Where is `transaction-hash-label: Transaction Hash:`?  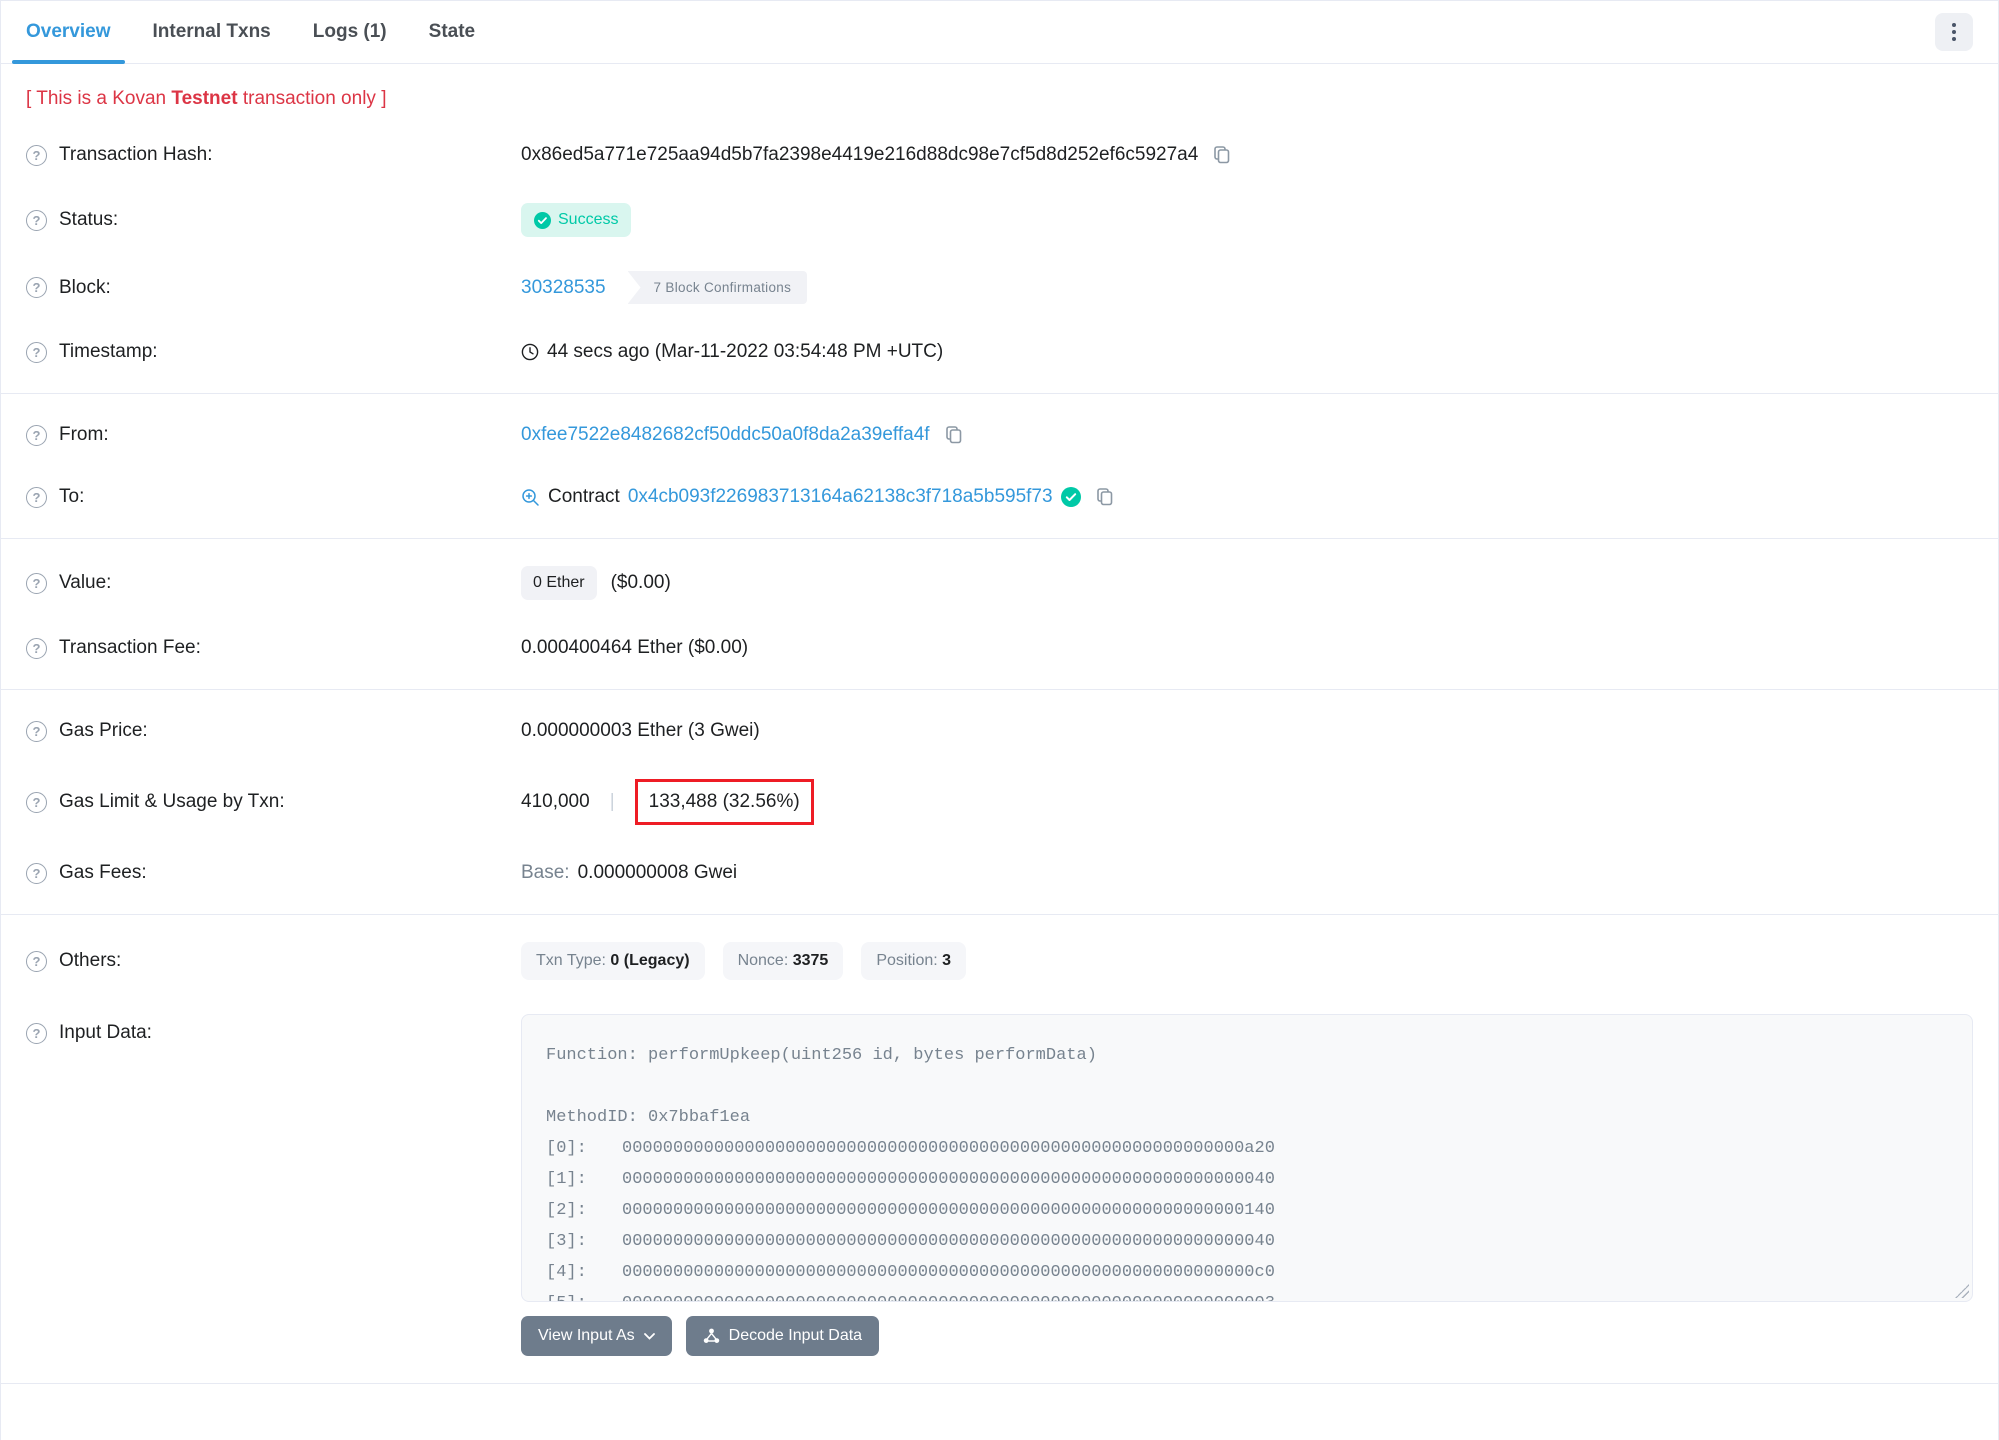
transaction-hash-label: Transaction Hash: is located at coordinates (136, 154).